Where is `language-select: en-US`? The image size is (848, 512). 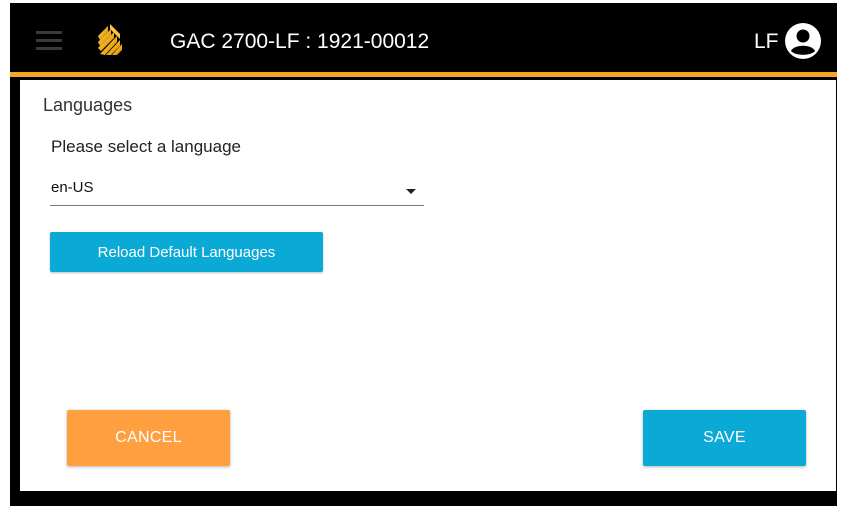 language-select: en-US is located at coordinates (237, 190).